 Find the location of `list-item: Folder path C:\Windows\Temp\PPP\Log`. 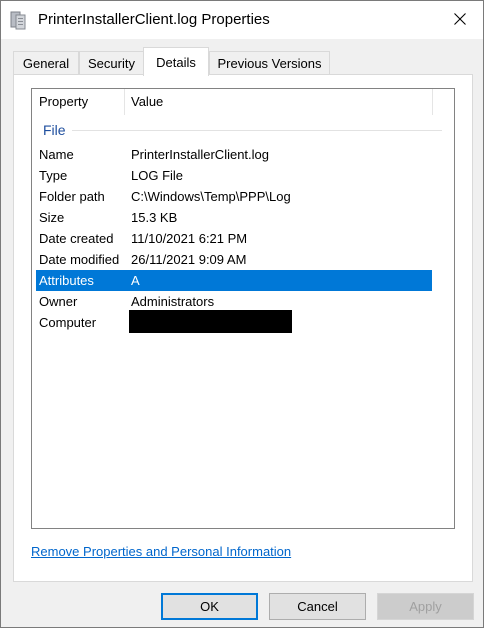

list-item: Folder path C:\Windows\Temp\PPP\Log is located at coordinates (234, 196).